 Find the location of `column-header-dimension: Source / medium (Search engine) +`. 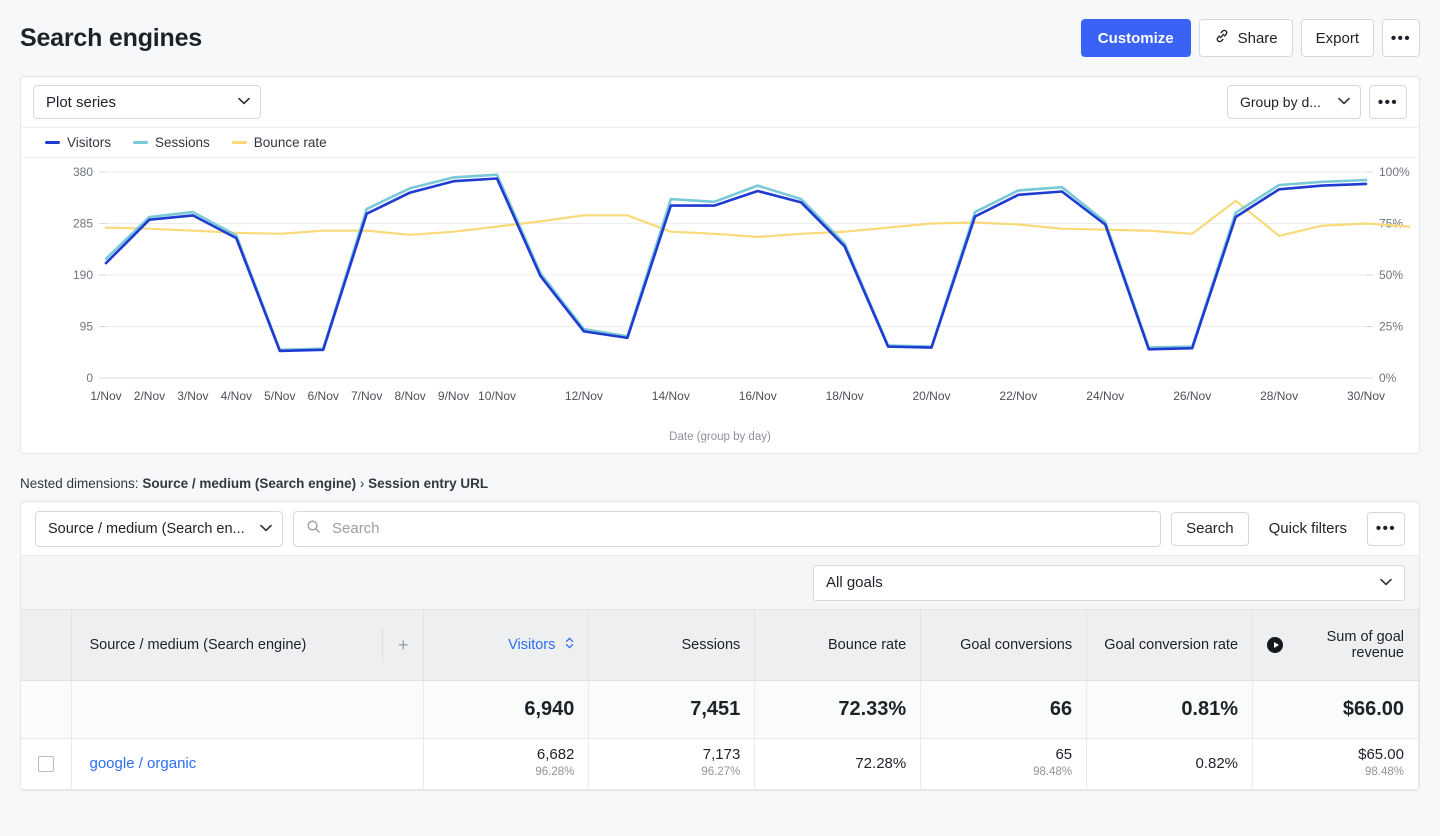

column-header-dimension: Source / medium (Search engine) + is located at coordinates (247, 645).